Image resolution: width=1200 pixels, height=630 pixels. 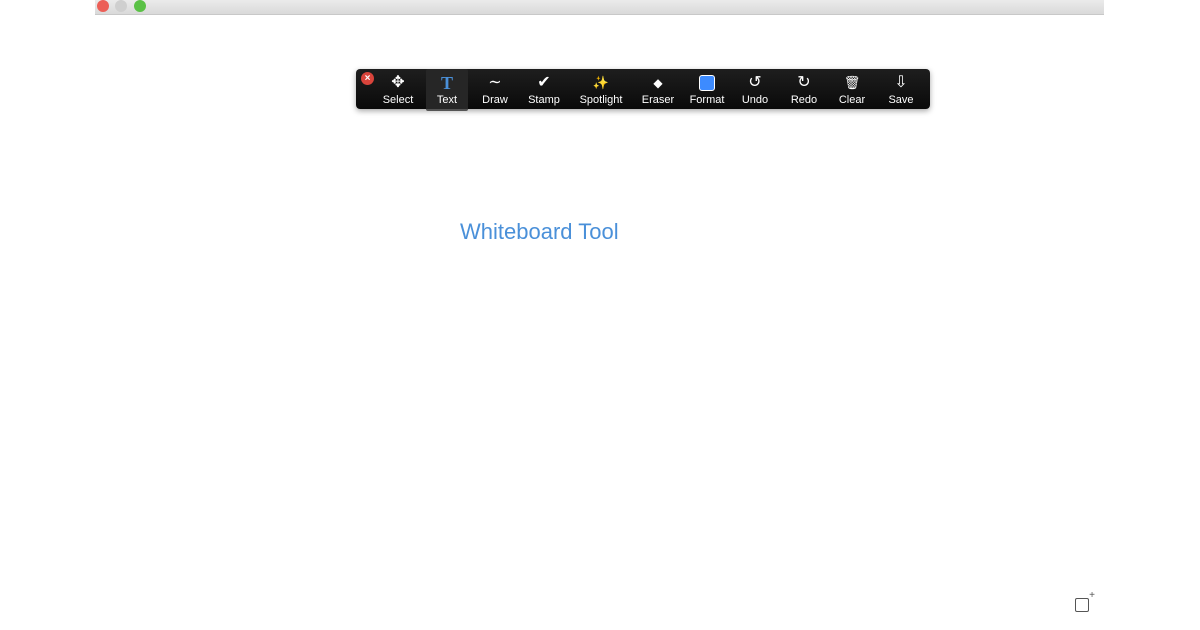 What do you see at coordinates (755, 82) in the screenshot?
I see `undo-icon: ↺` at bounding box center [755, 82].